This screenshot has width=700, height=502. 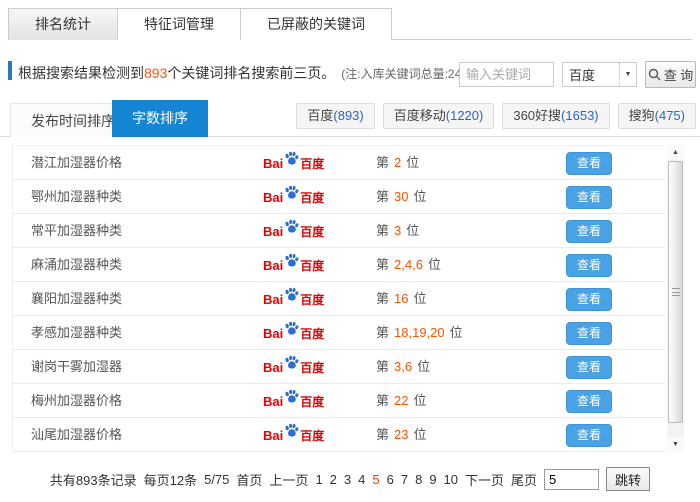 What do you see at coordinates (484, 479) in the screenshot?
I see `next-page-link: 下一页` at bounding box center [484, 479].